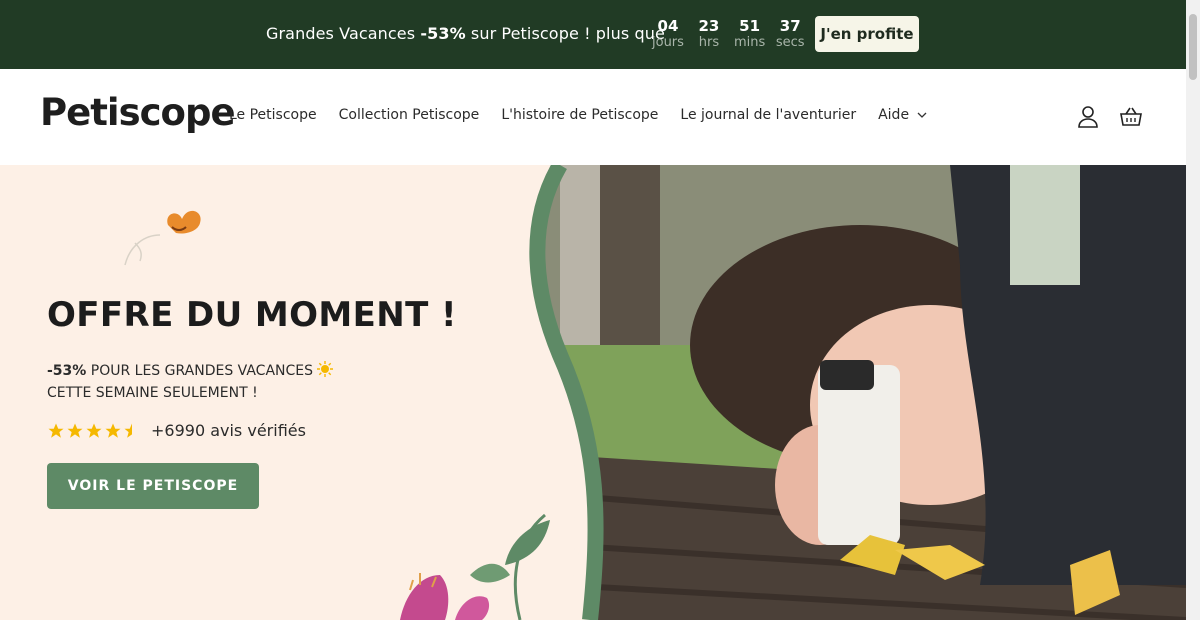 The width and height of the screenshot is (1200, 620). I want to click on account-icon, so click(1088, 117).